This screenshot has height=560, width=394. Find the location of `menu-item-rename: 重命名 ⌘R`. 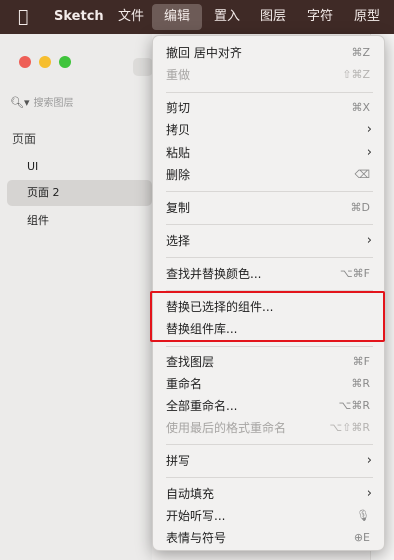

menu-item-rename: 重命名 ⌘R is located at coordinates (268, 384).